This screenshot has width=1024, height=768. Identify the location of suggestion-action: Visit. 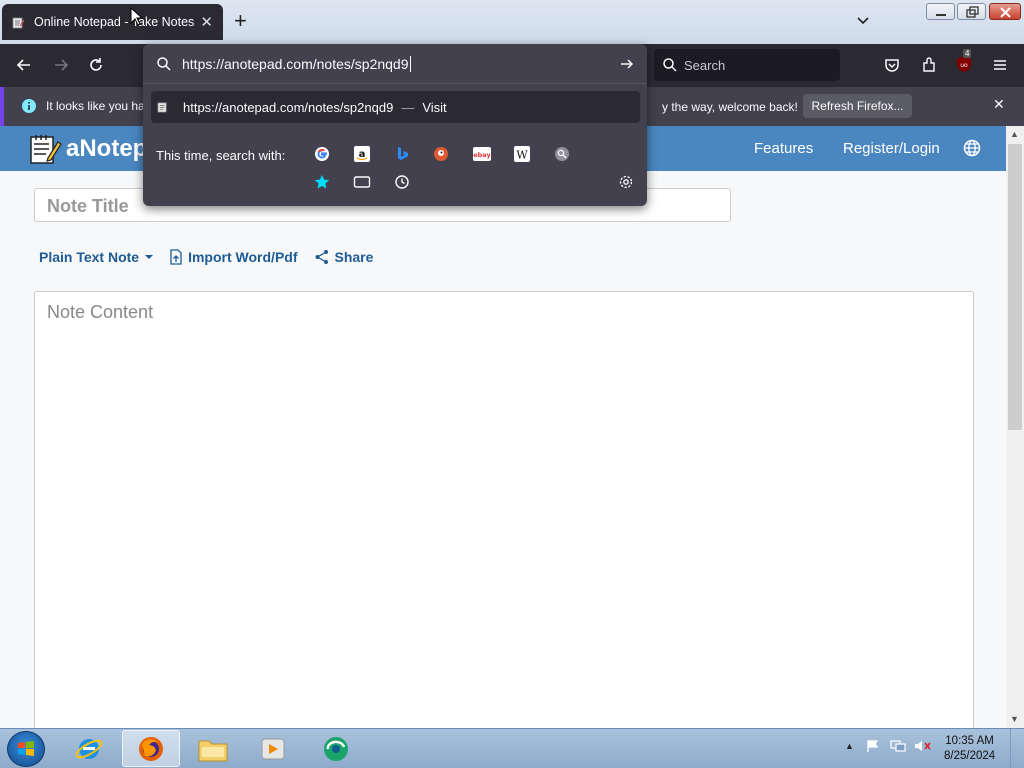
(434, 107).